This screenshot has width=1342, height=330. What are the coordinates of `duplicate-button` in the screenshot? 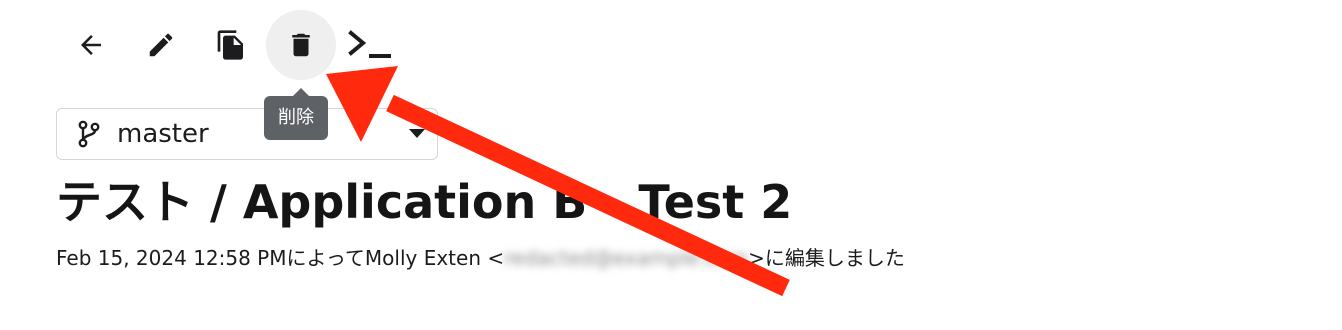 It's located at (231, 45).